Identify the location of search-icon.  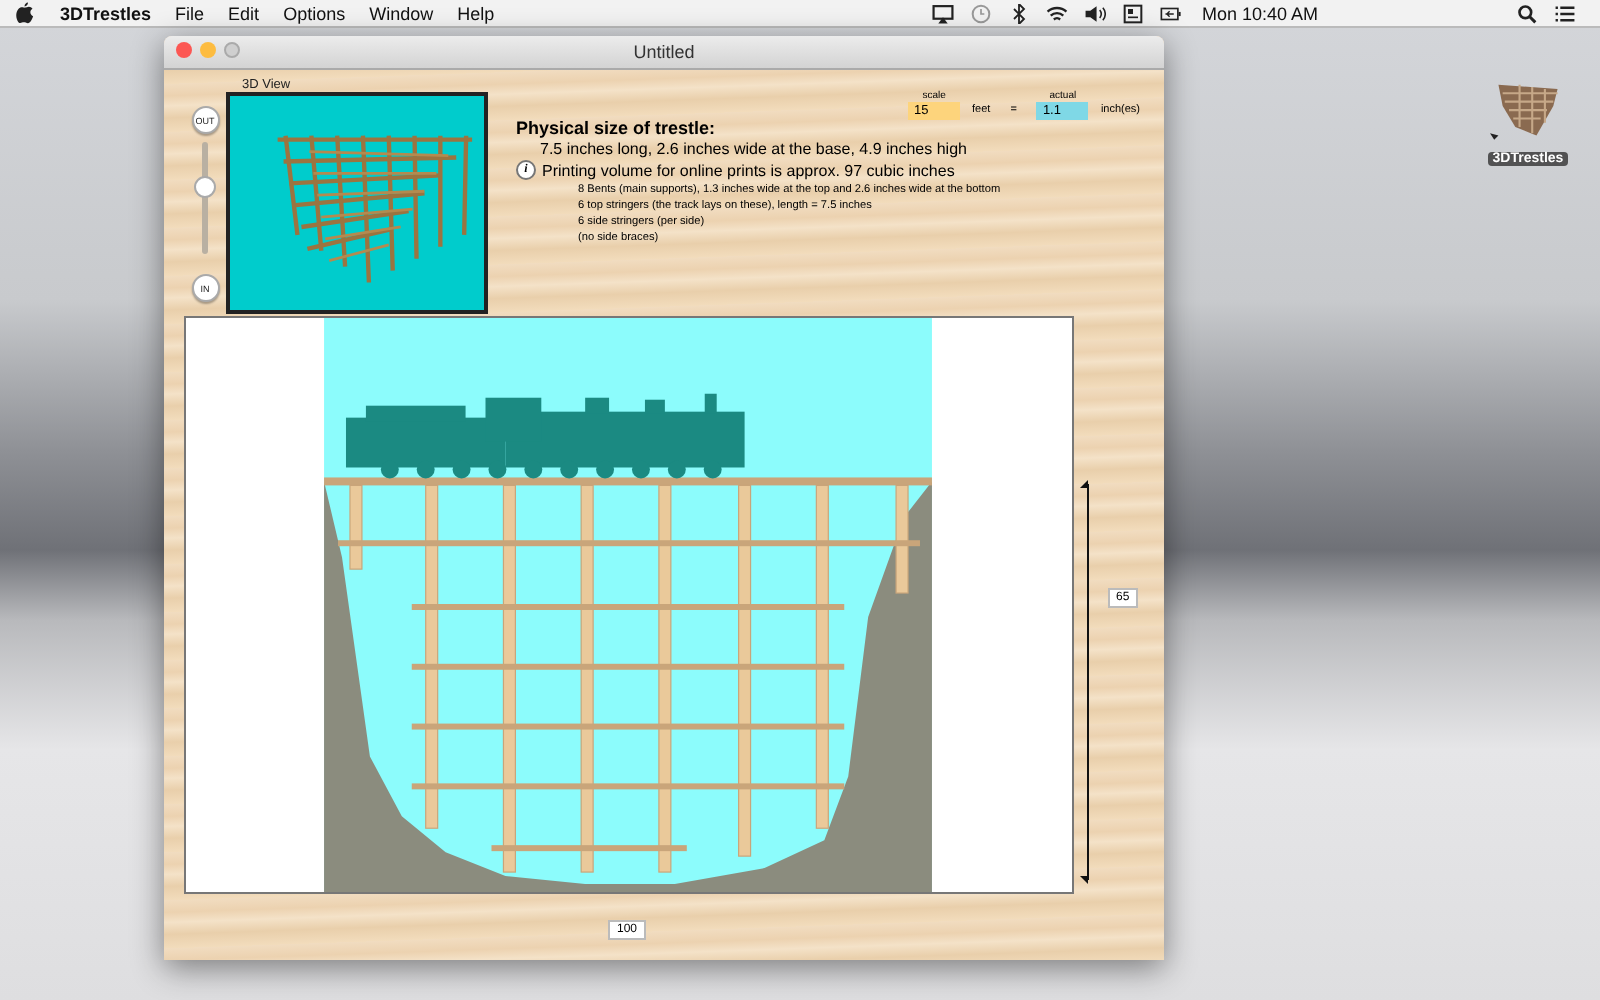
(1527, 13).